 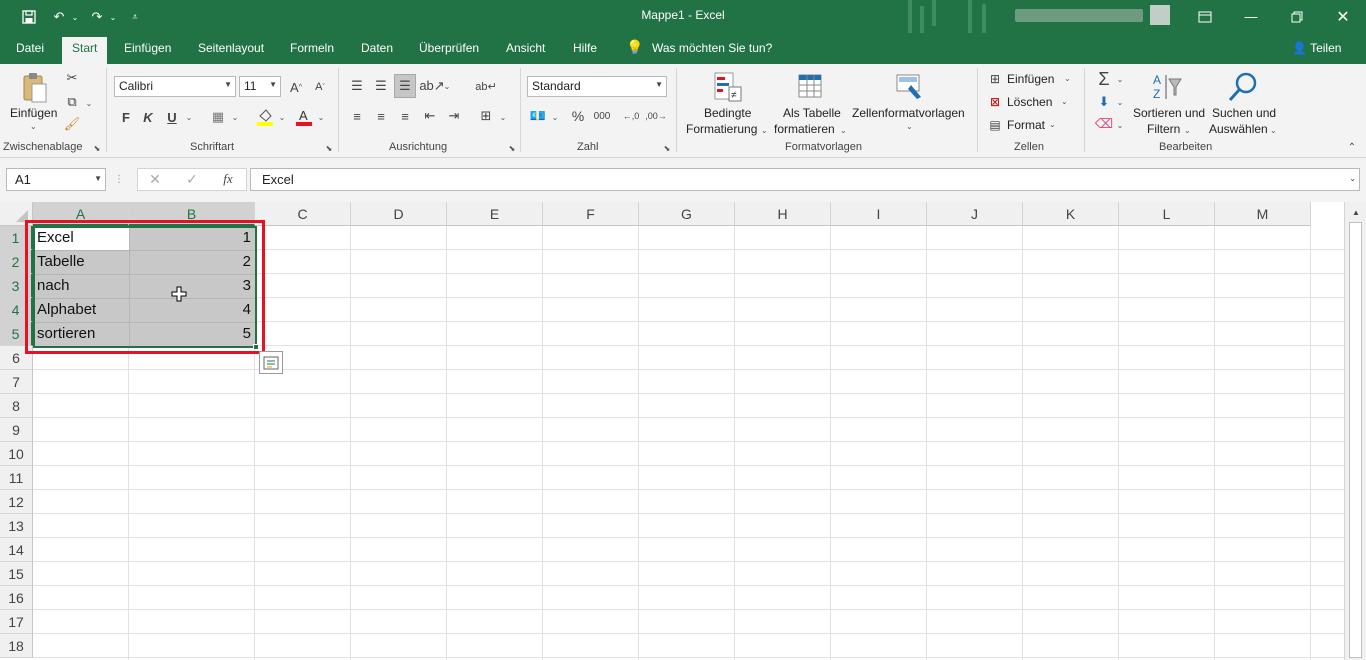 What do you see at coordinates (585, 48) in the screenshot?
I see `tab-hilfe: Hilfe` at bounding box center [585, 48].